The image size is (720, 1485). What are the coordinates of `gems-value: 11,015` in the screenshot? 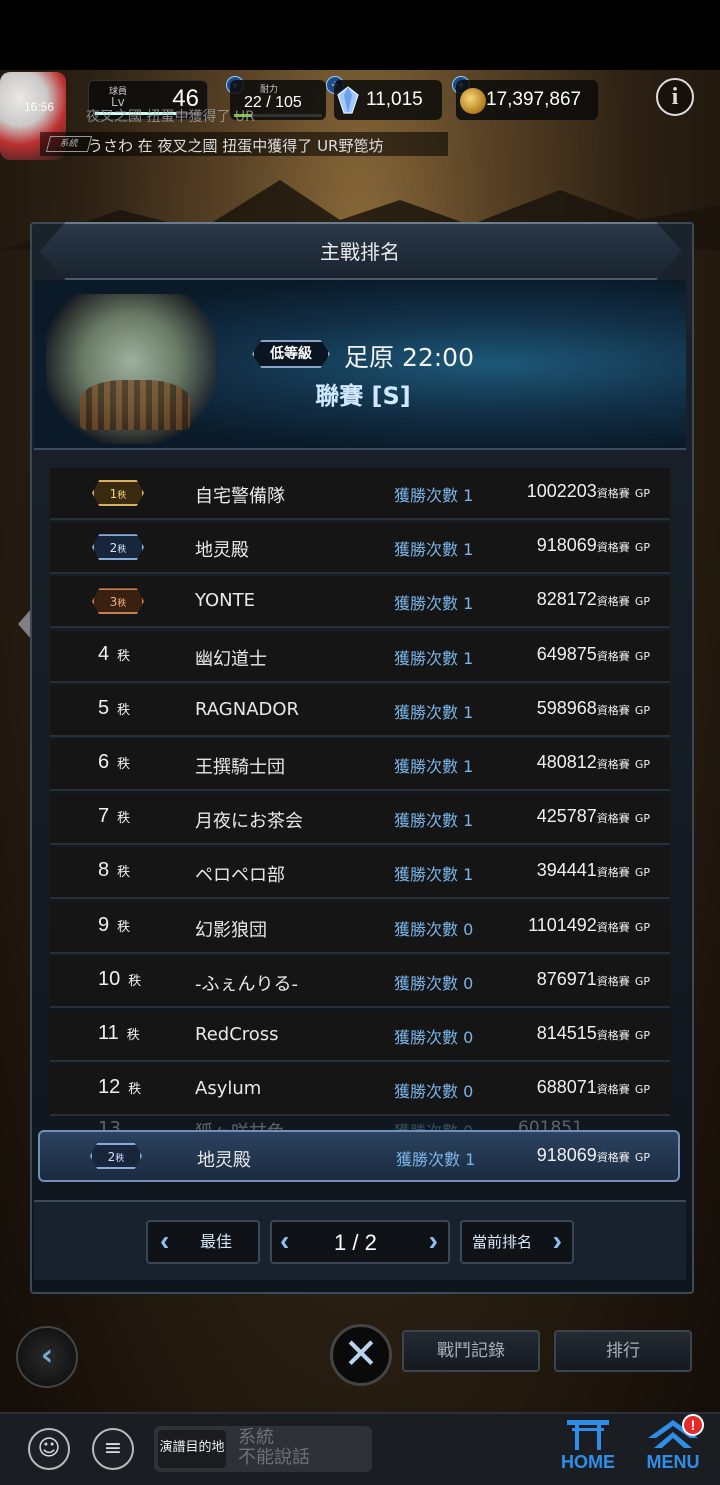 It's located at (394, 99).